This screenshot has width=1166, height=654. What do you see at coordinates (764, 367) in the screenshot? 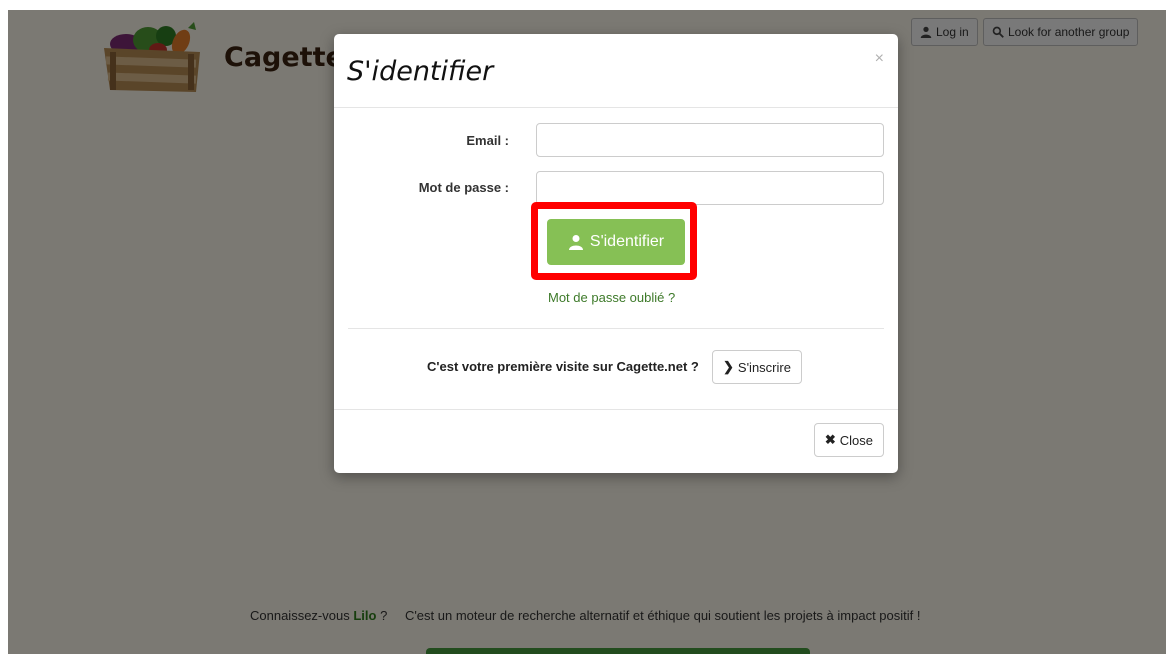
I see `signup-label: S'inscrire` at bounding box center [764, 367].